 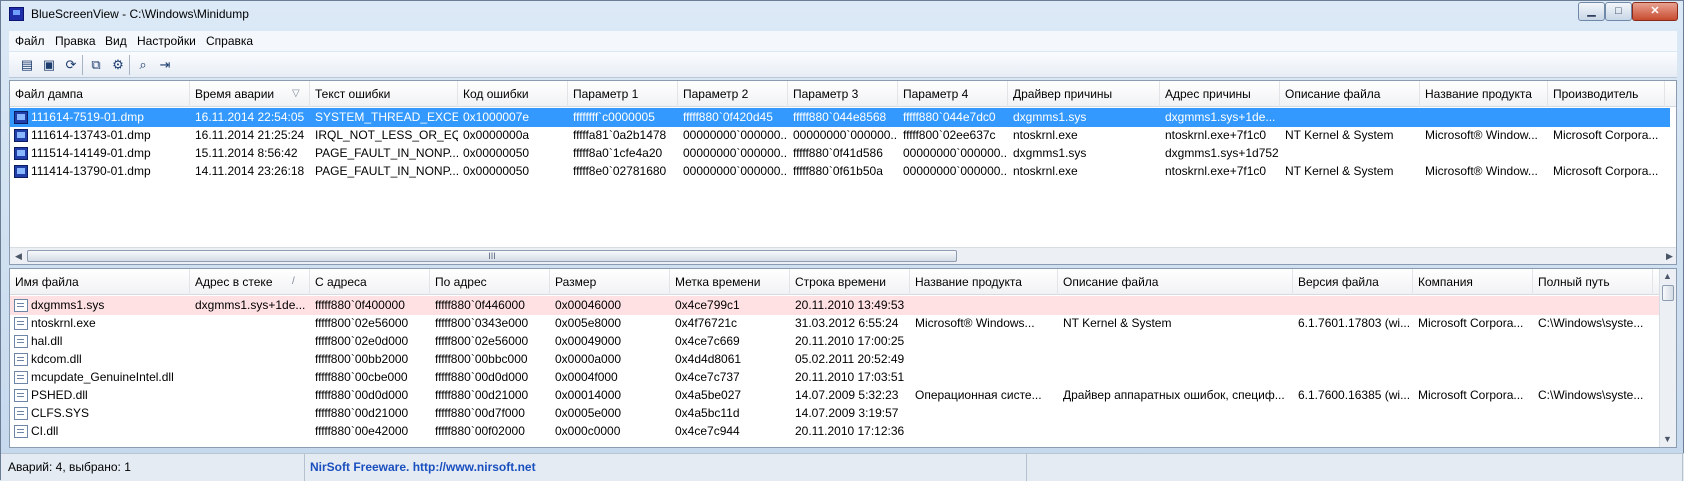 What do you see at coordinates (116, 41) in the screenshot?
I see `menu-view: Вид` at bounding box center [116, 41].